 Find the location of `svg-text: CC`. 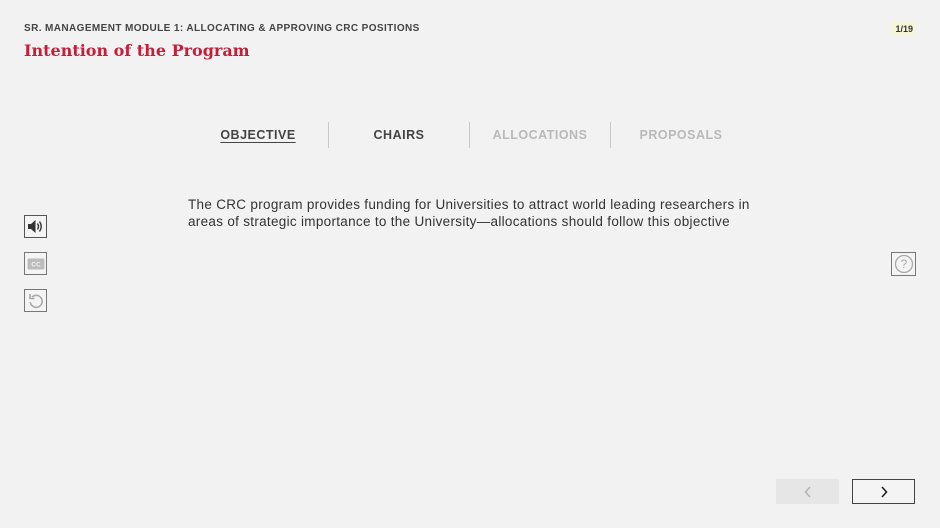

svg-text: CC is located at coordinates (36, 264).